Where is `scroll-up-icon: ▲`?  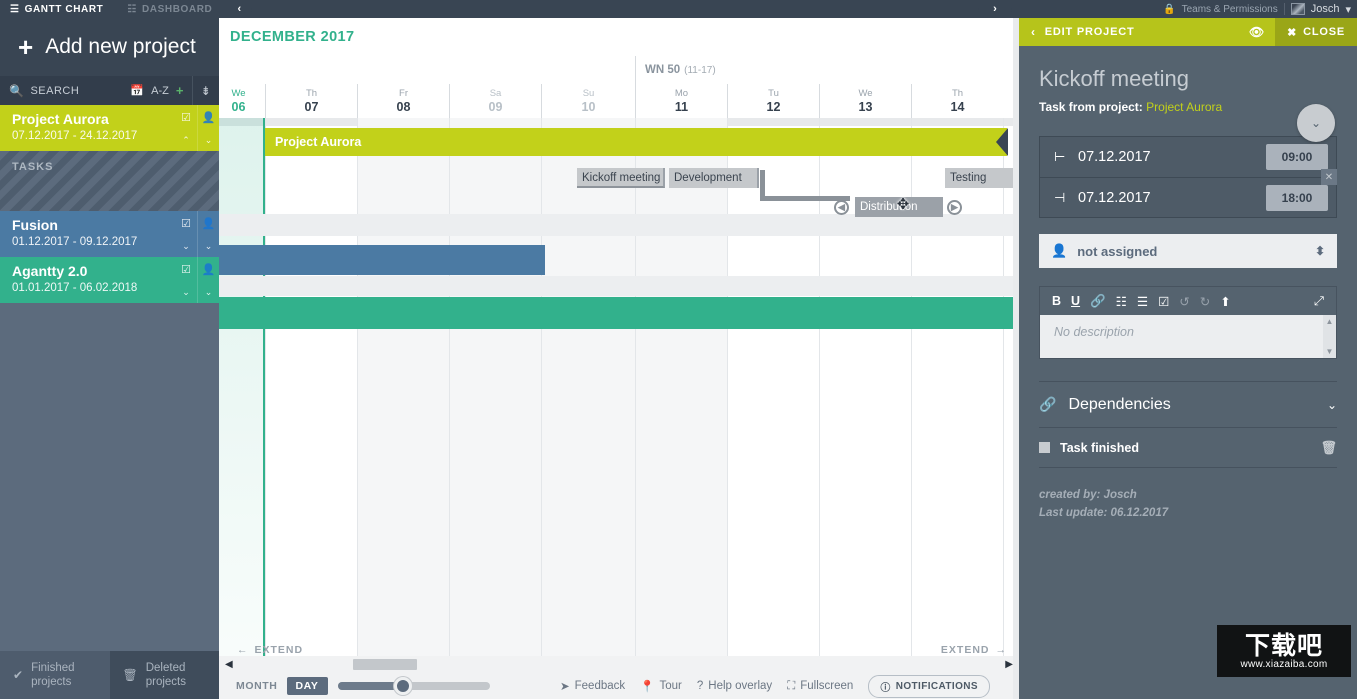 scroll-up-icon: ▲ is located at coordinates (1330, 321).